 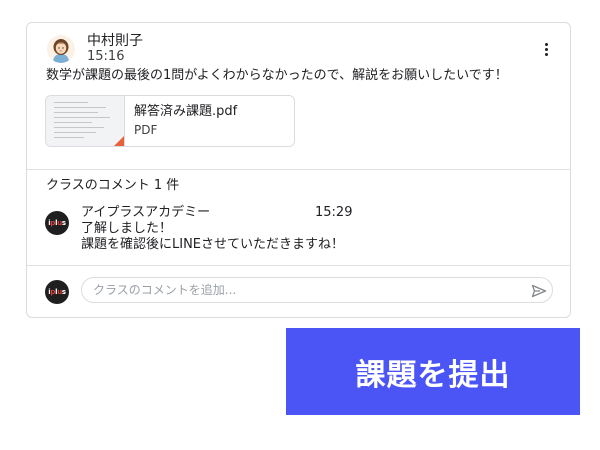 I want to click on post-body: 数学が課題の最後の1問がよくわからなかったので、解説をお願いしたいです！, so click(x=277, y=75).